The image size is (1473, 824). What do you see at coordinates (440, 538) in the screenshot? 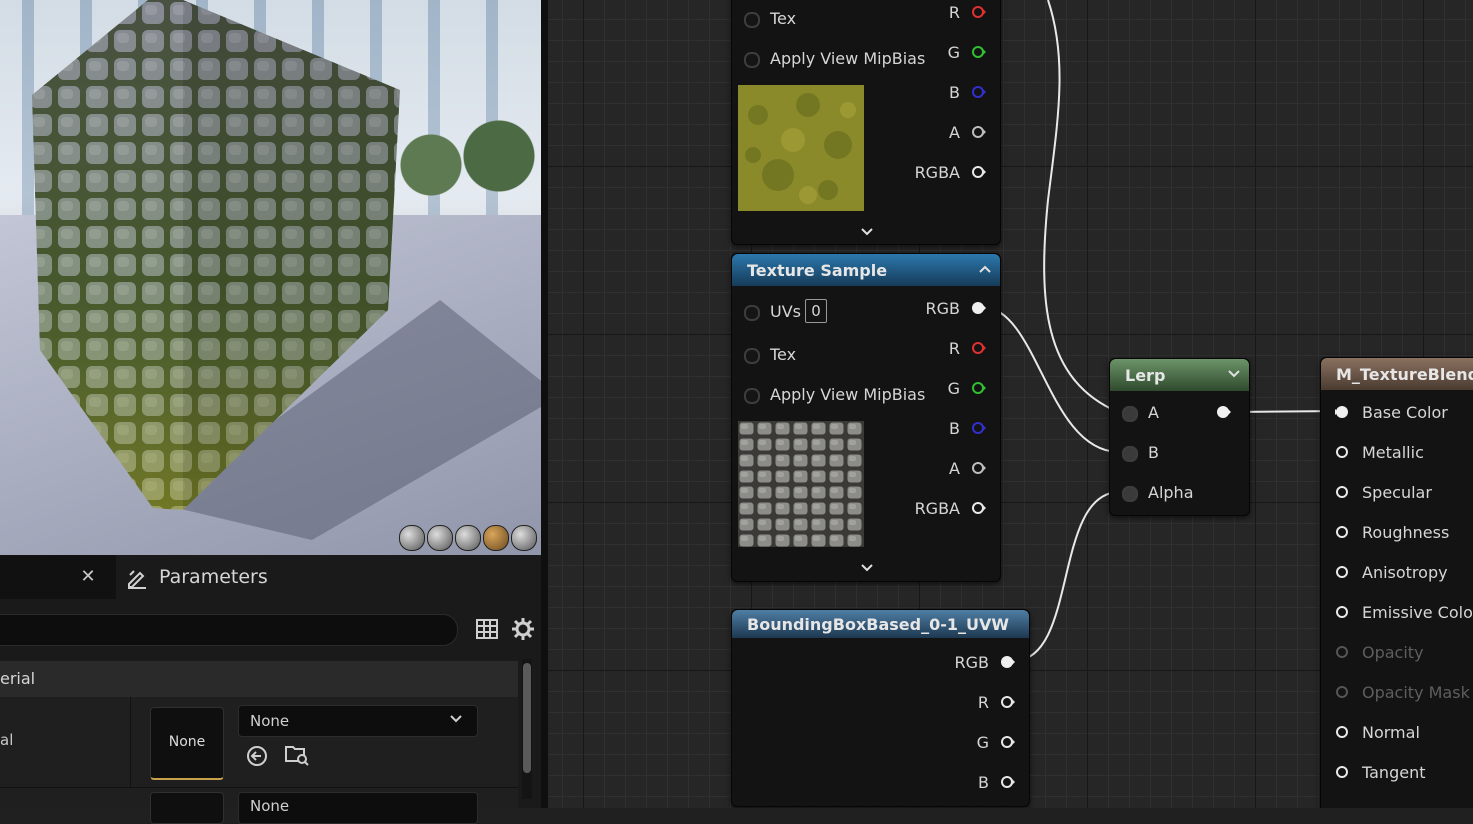
I see `sphere-icon` at bounding box center [440, 538].